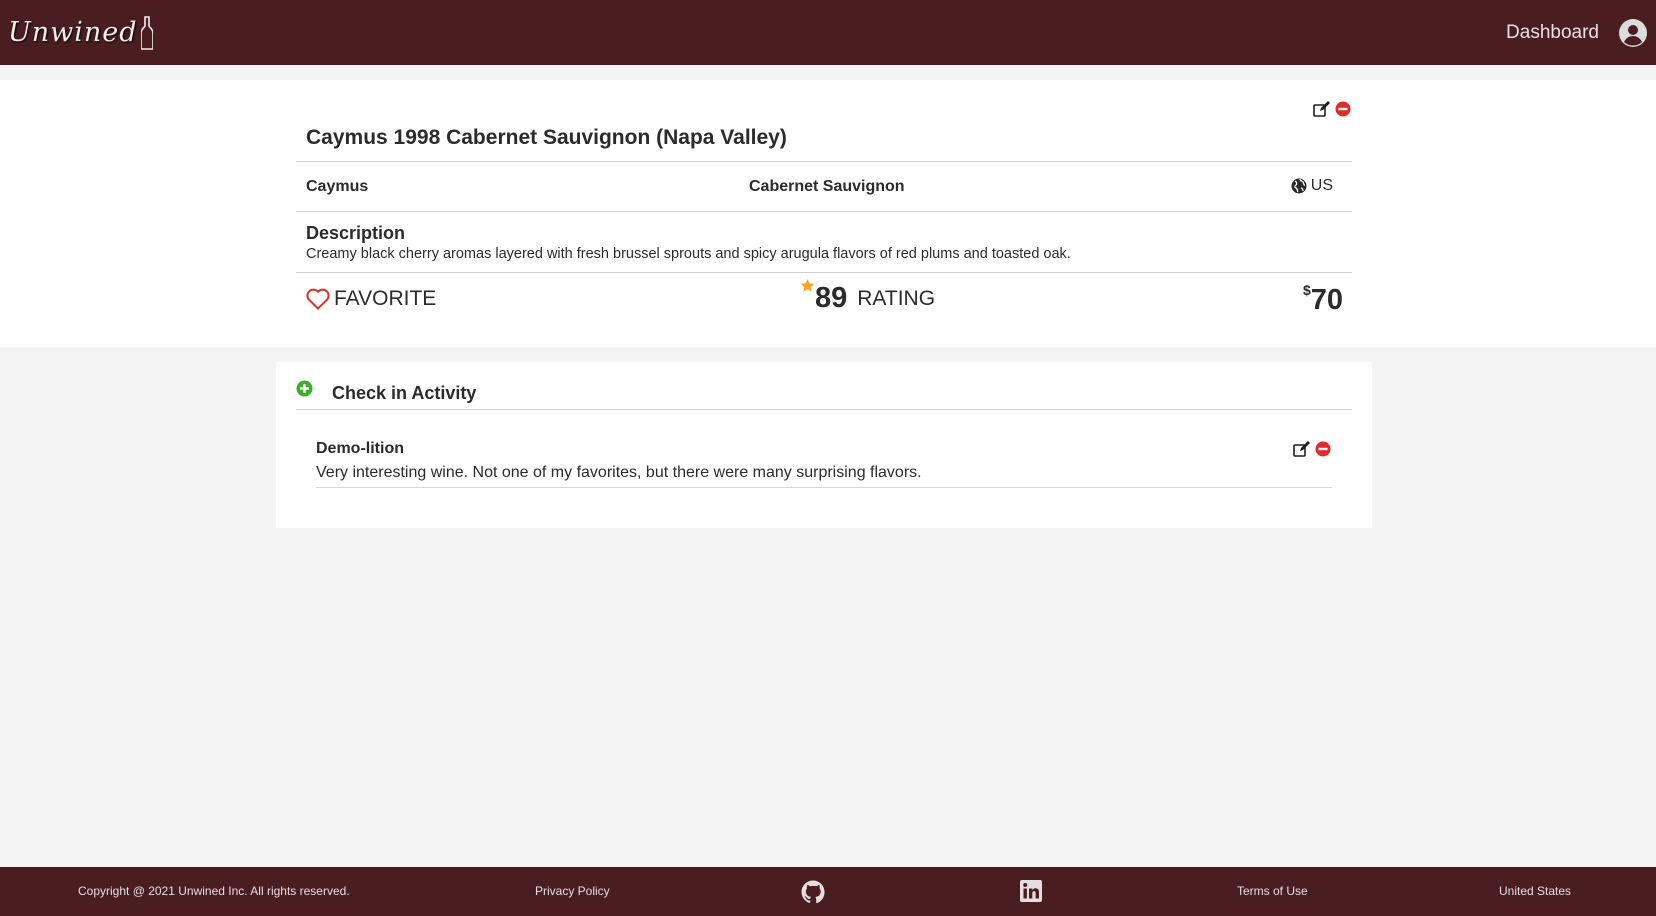 This screenshot has height=916, width=1656. Describe the element at coordinates (318, 299) in the screenshot. I see `heart-icon` at that location.